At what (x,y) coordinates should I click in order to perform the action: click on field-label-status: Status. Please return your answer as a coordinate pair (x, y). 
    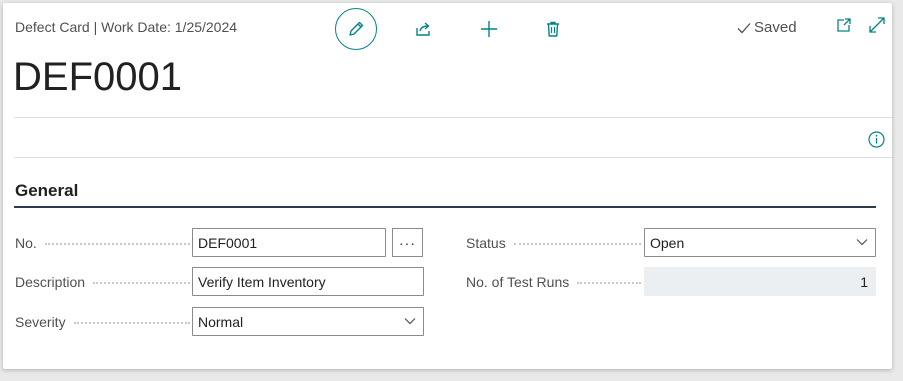
    Looking at the image, I should click on (553, 243).